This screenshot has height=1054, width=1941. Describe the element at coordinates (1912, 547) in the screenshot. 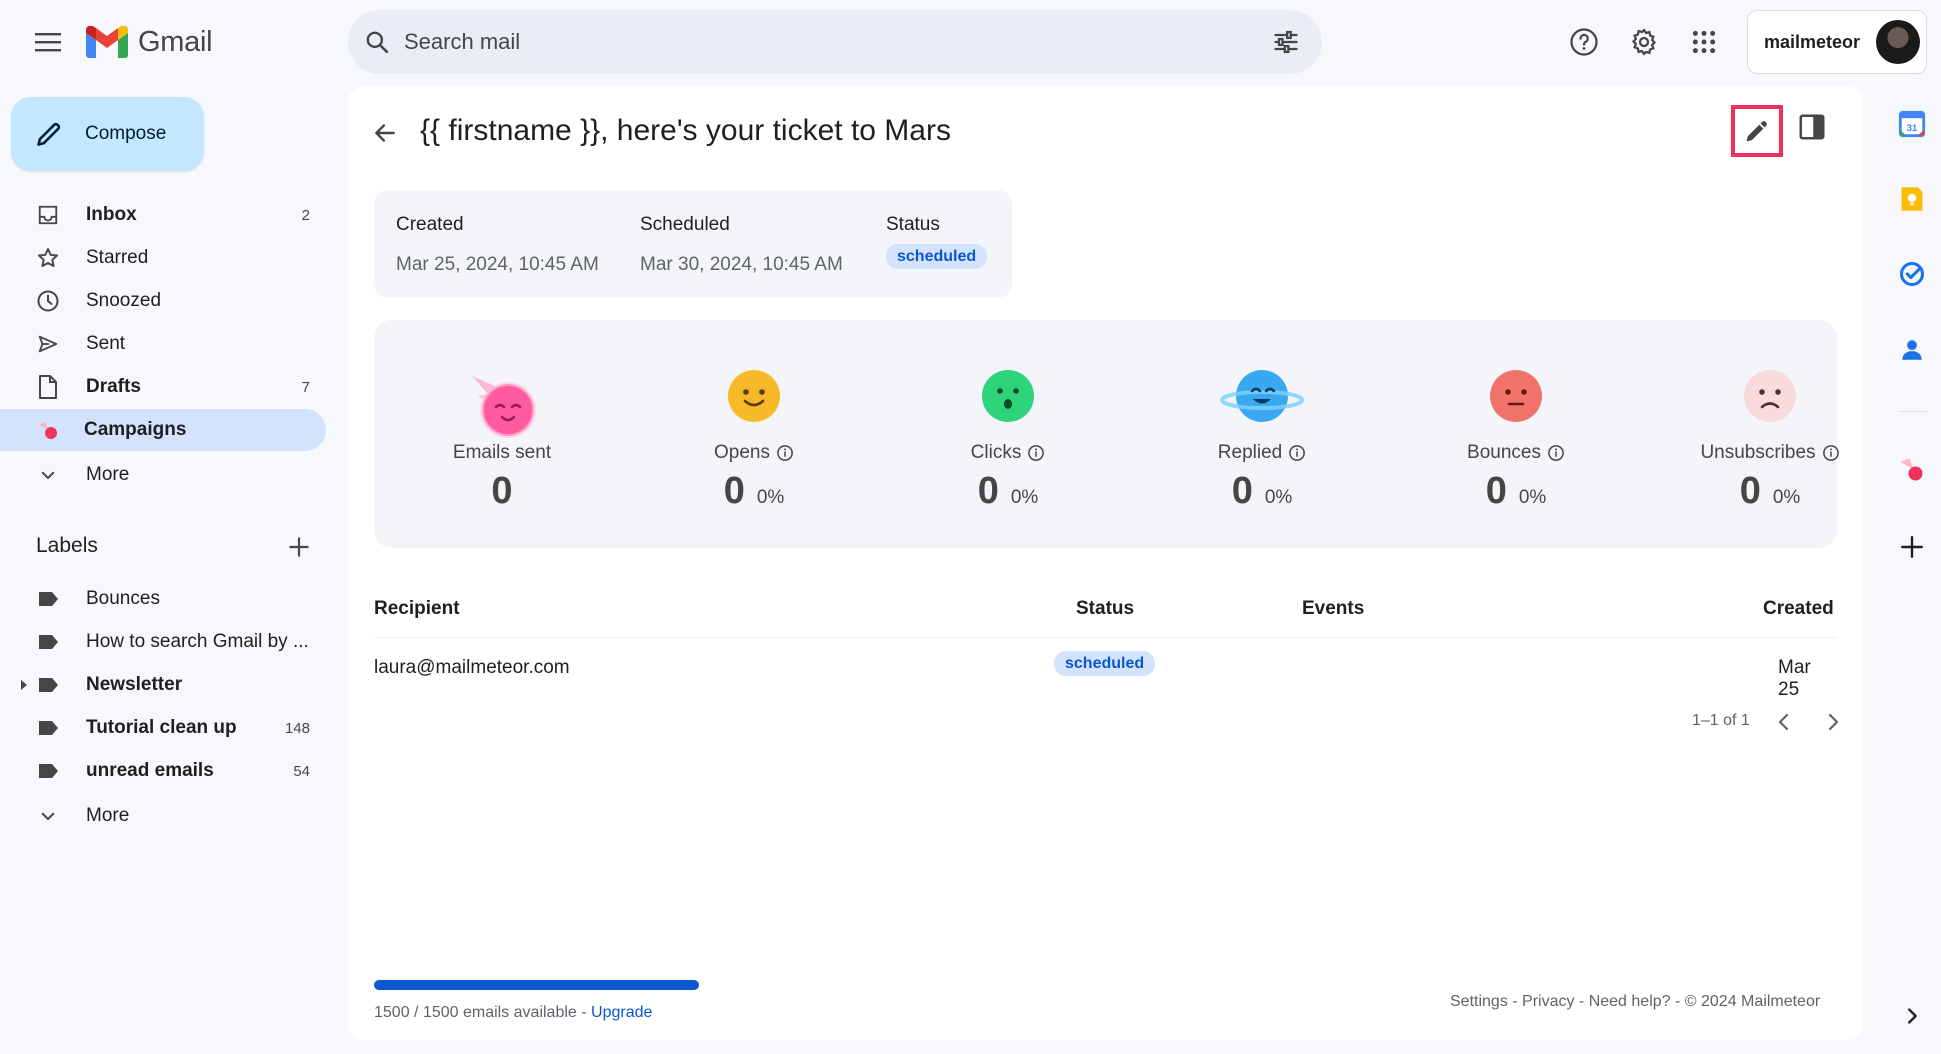

I see `get-addons-button` at that location.